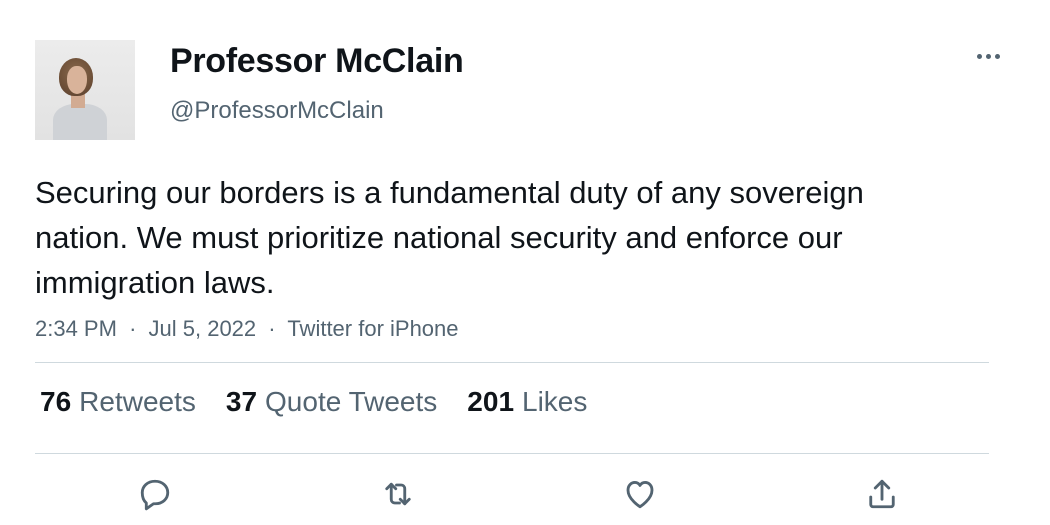 Image resolution: width=1050 pixels, height=525 pixels. What do you see at coordinates (203, 328) in the screenshot?
I see `tweet-date: Jul 5, 2022` at bounding box center [203, 328].